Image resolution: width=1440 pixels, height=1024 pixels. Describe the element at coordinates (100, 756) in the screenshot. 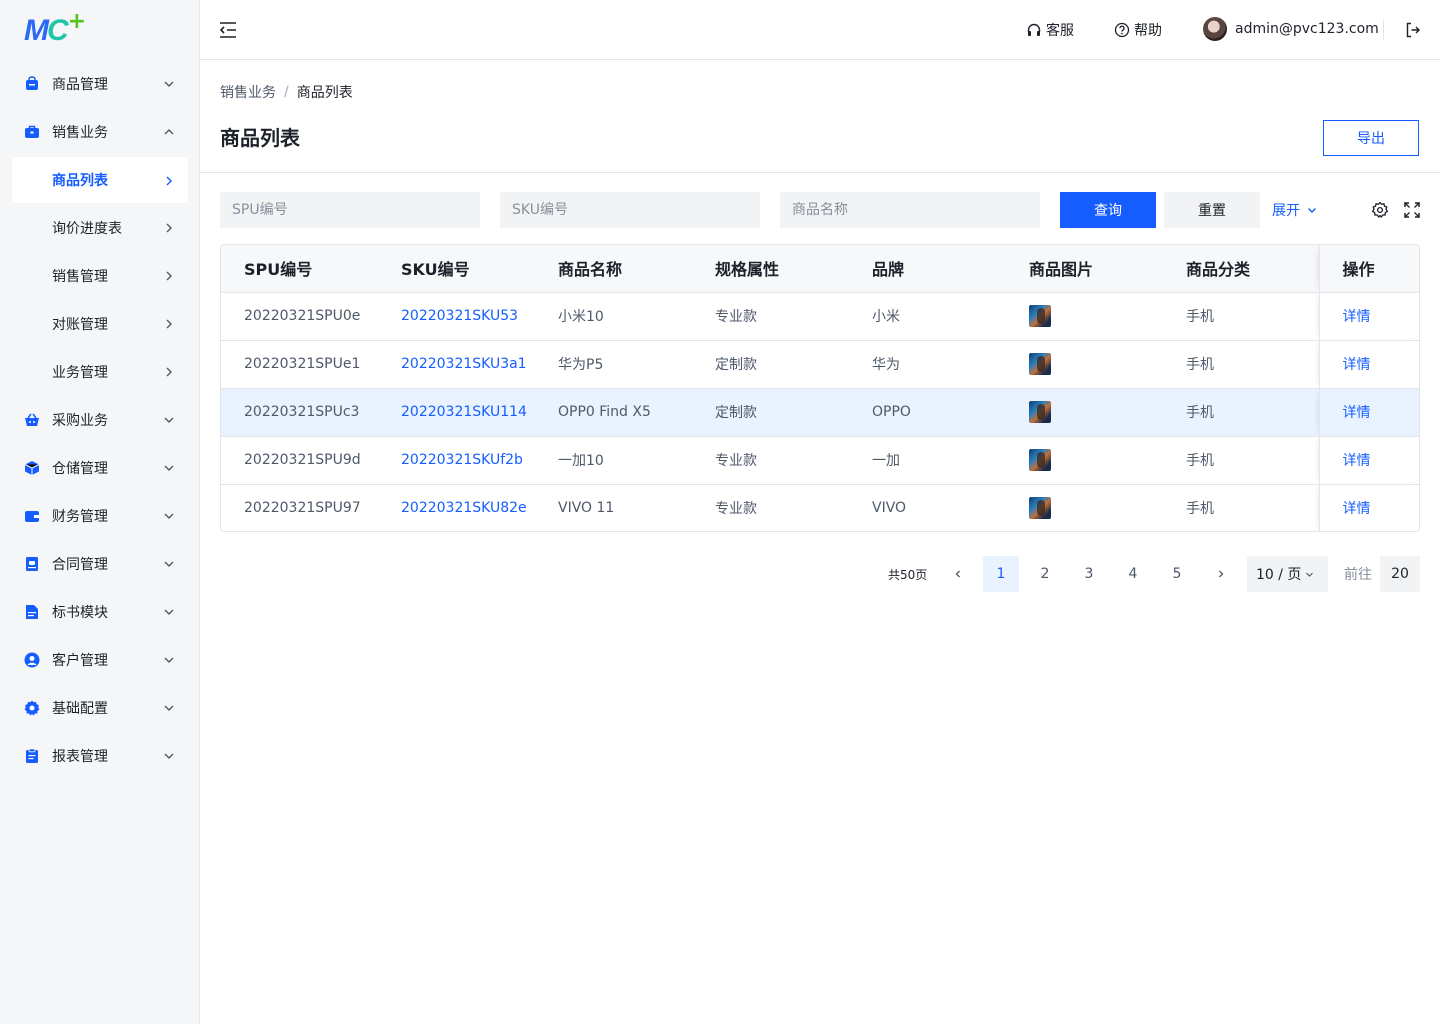

I see `sidebar-item-reports: 报表管理` at that location.